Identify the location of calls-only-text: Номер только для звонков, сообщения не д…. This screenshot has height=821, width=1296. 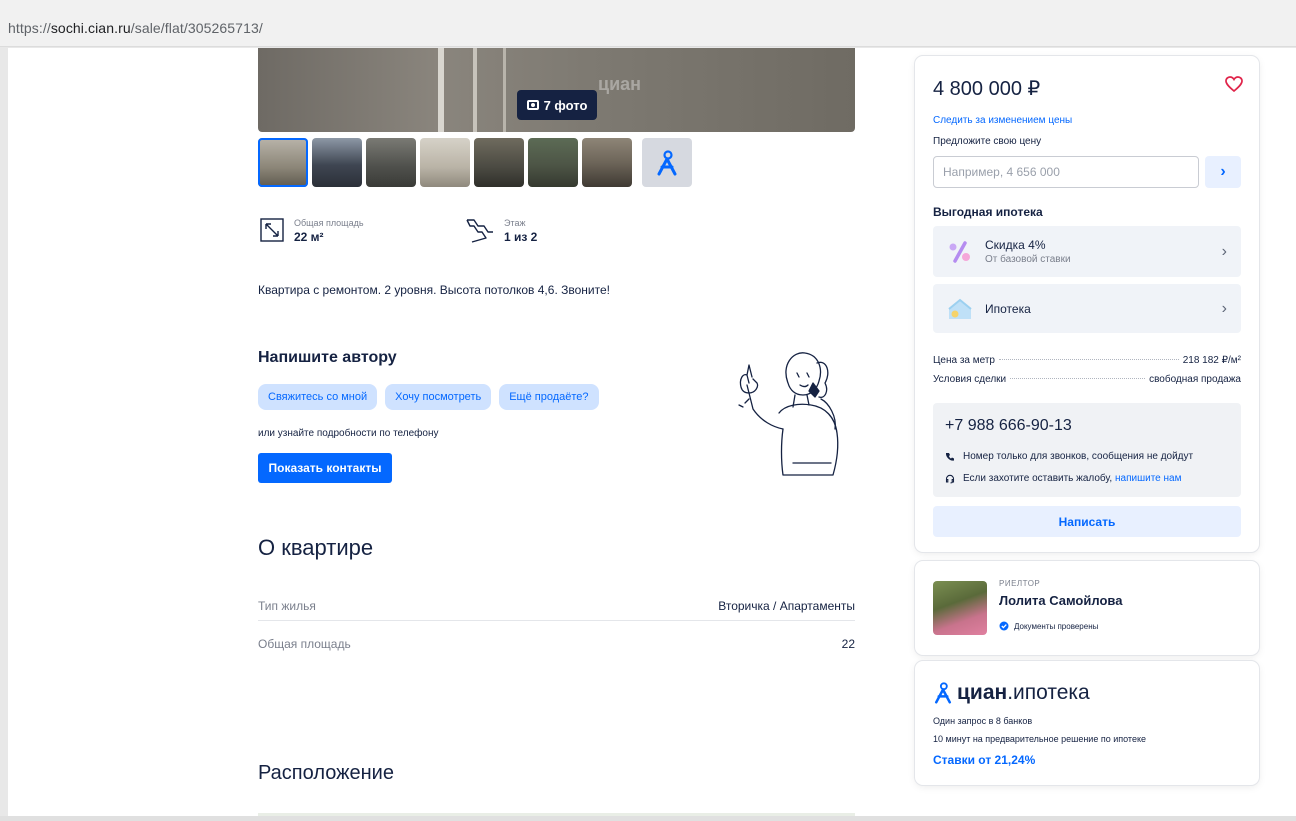
(1078, 456).